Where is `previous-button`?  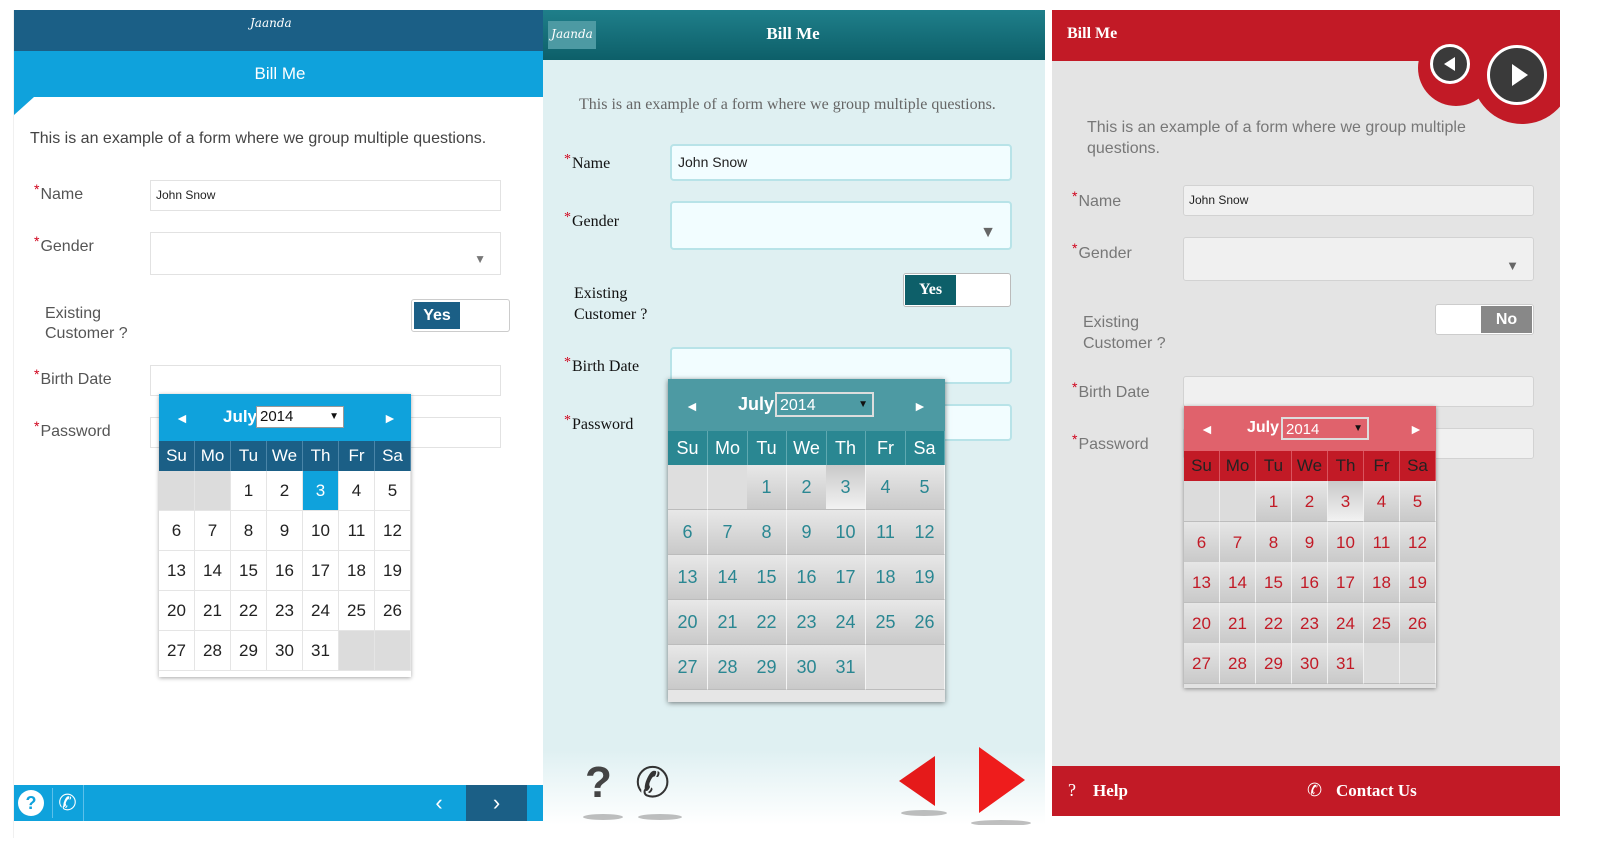 previous-button is located at coordinates (1450, 64).